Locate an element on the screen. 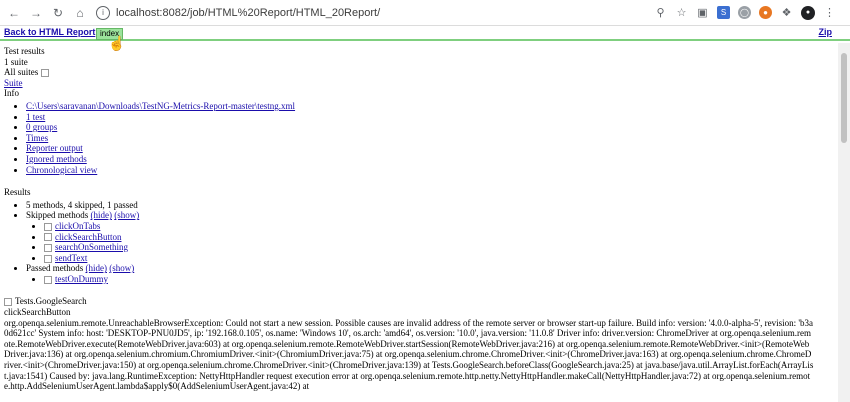  screenshot-extension-icon: ▣ is located at coordinates (702, 12).